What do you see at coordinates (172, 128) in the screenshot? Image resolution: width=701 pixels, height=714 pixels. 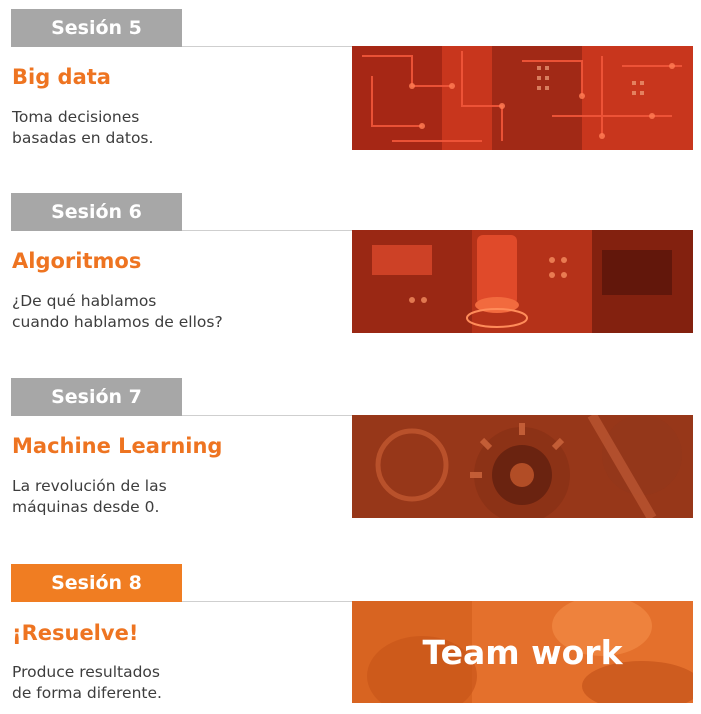 I see `session-description: Toma decisiones basadas en datos.` at bounding box center [172, 128].